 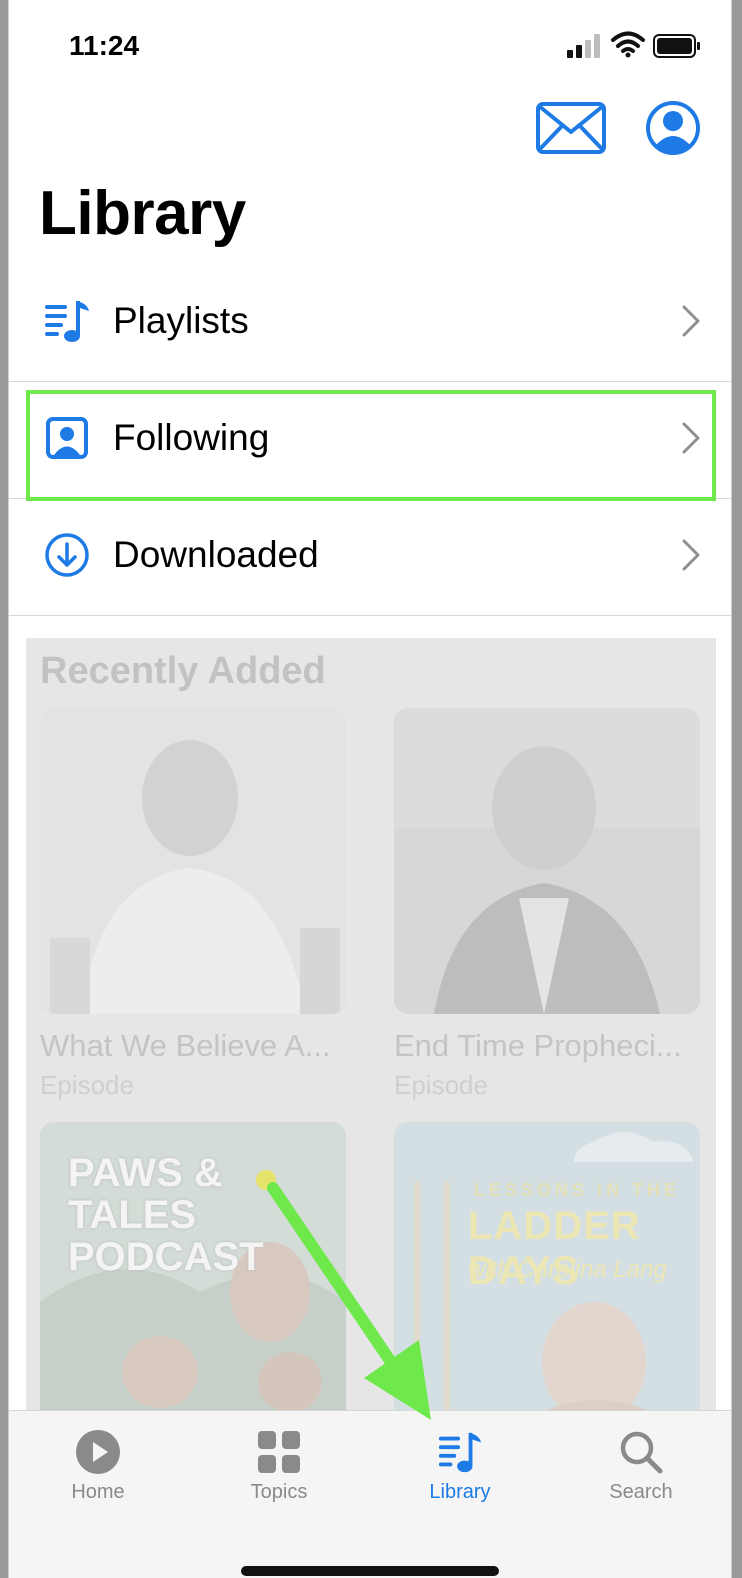 I want to click on podcast-art-text: with Carolina Lang, so click(x=567, y=1269).